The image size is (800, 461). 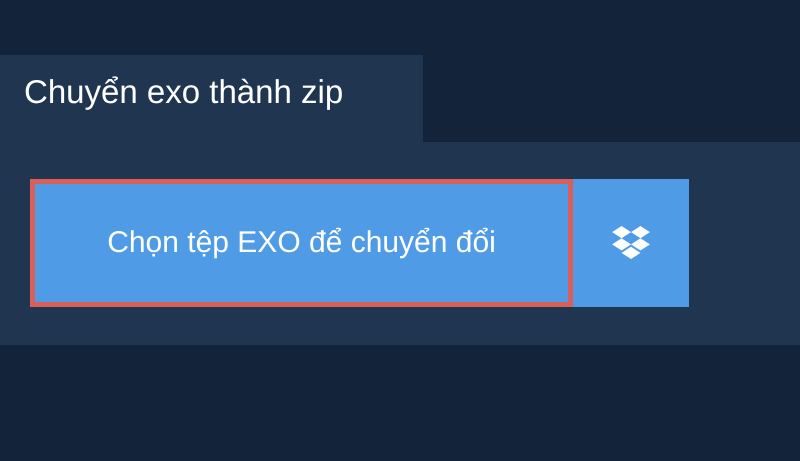 What do you see at coordinates (211, 98) in the screenshot?
I see `converter-tab: Chuyển exo thành zip` at bounding box center [211, 98].